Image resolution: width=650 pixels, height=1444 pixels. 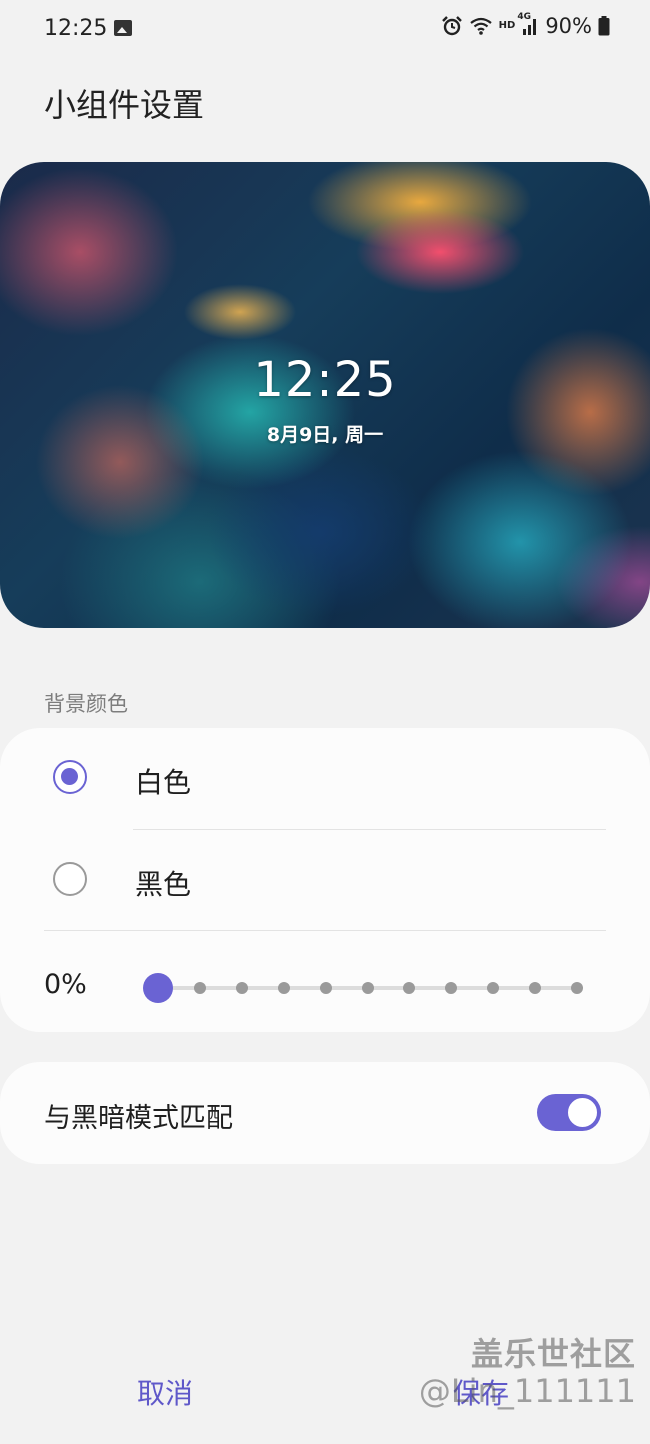 What do you see at coordinates (65, 984) in the screenshot?
I see `transparency-value: 0%` at bounding box center [65, 984].